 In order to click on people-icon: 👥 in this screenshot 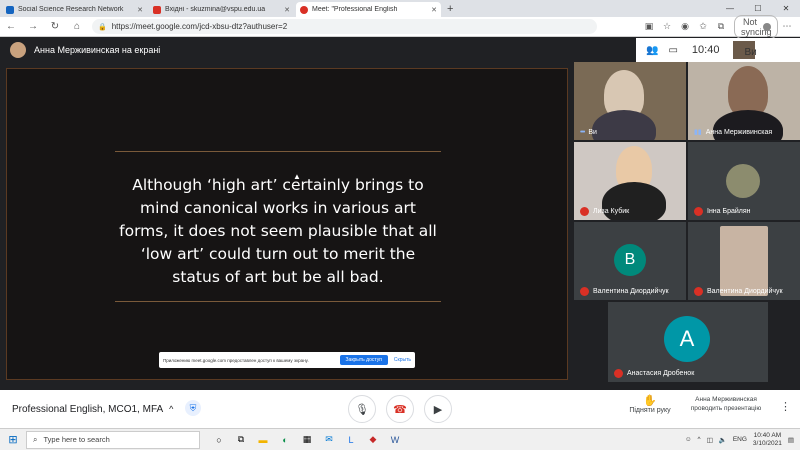, I will do `click(652, 50)`.